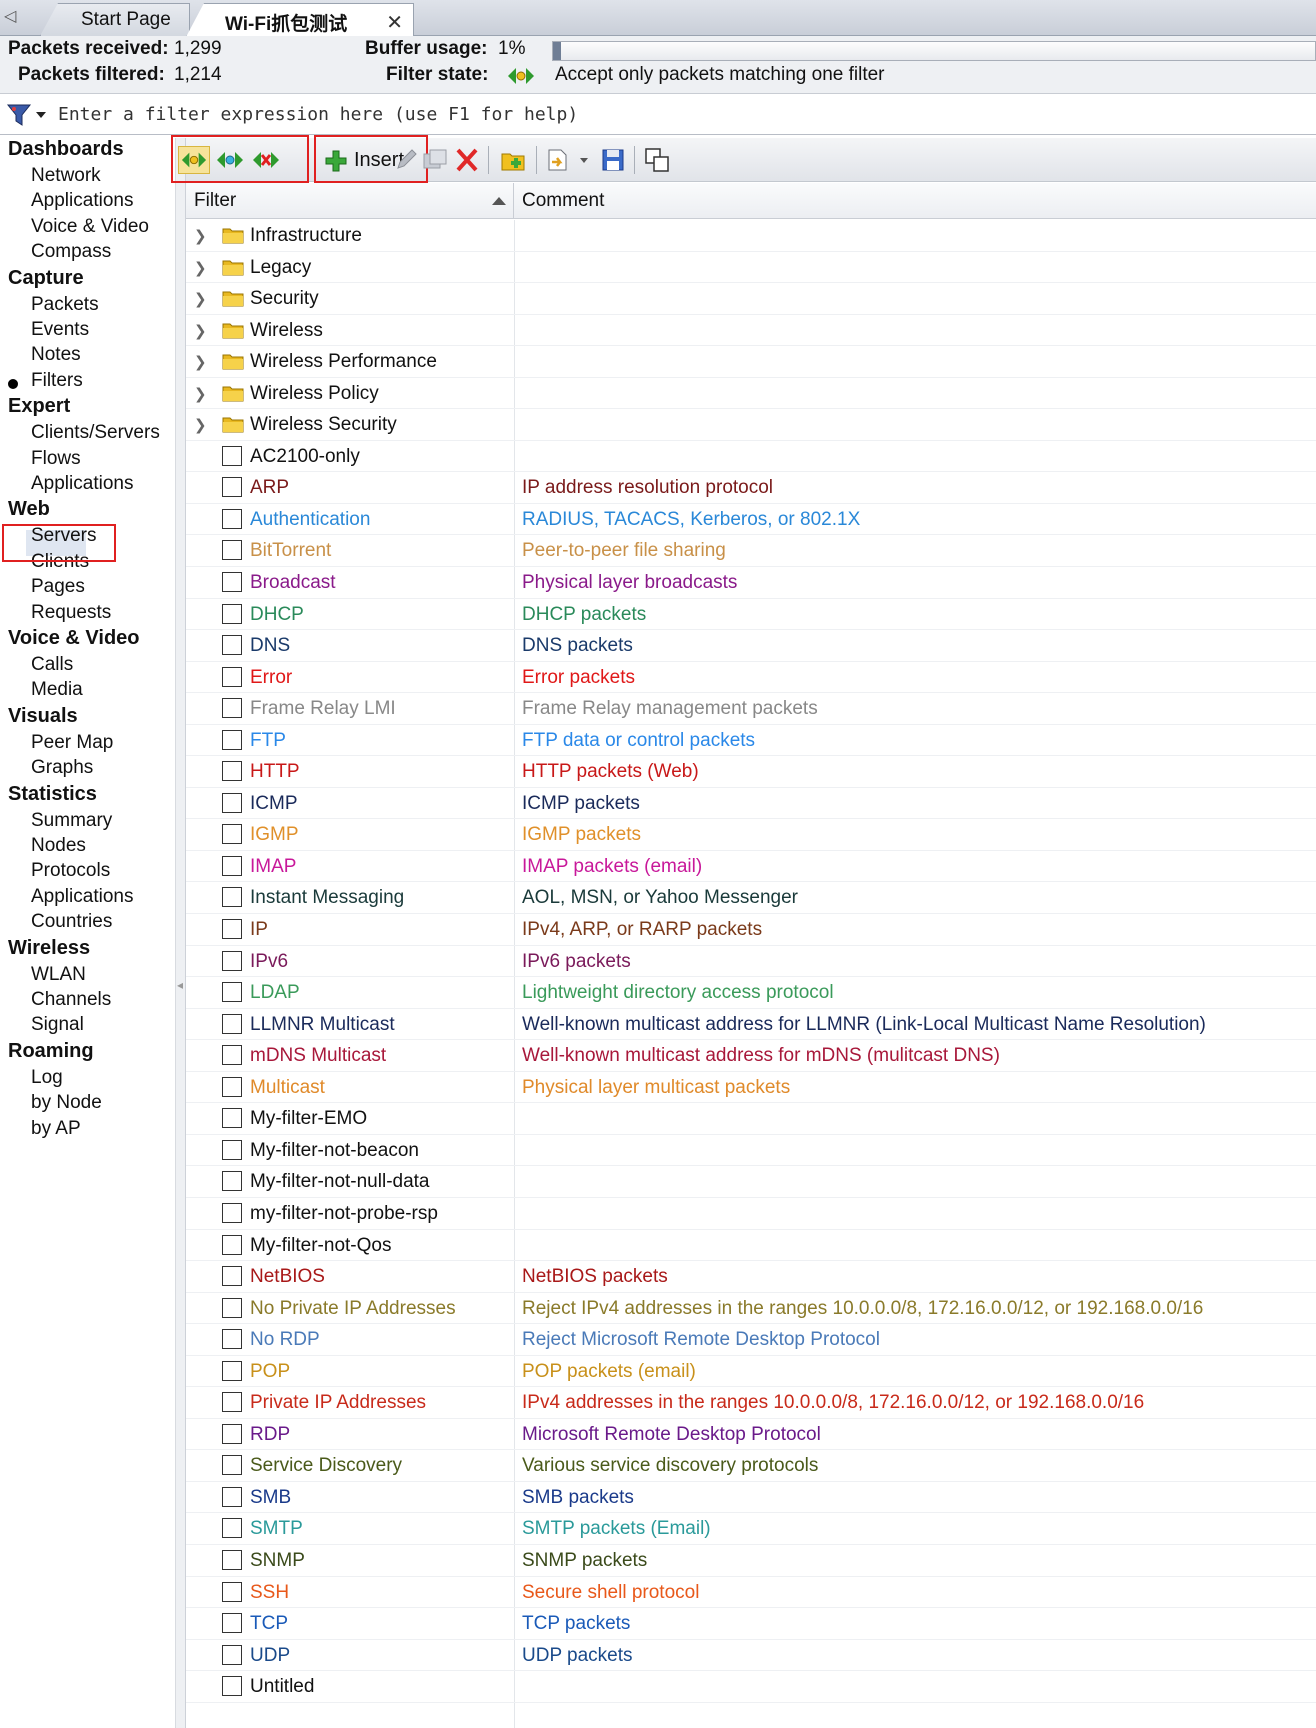  What do you see at coordinates (751, 962) in the screenshot?
I see `filter-row: IPv6 IPv6 packets` at bounding box center [751, 962].